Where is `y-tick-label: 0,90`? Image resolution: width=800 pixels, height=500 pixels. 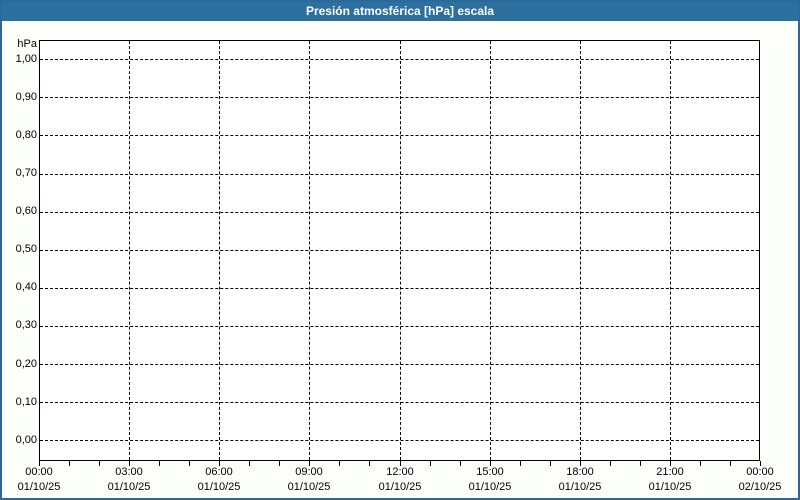 y-tick-label: 0,90 is located at coordinates (26, 97).